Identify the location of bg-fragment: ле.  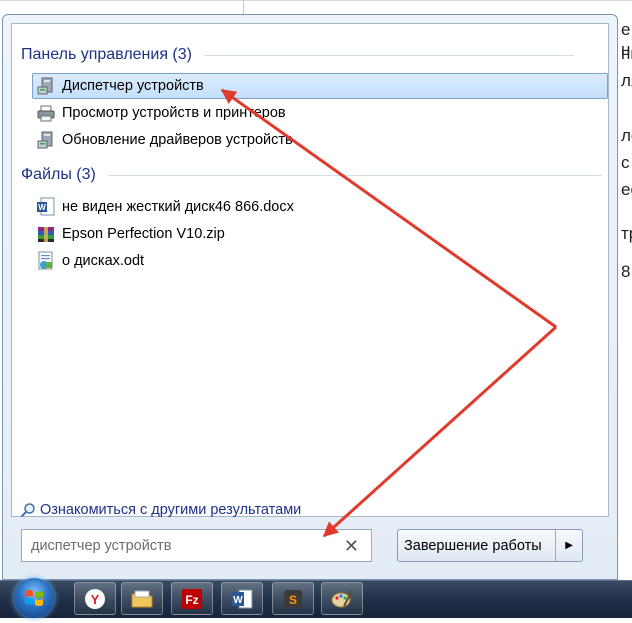
(626, 135).